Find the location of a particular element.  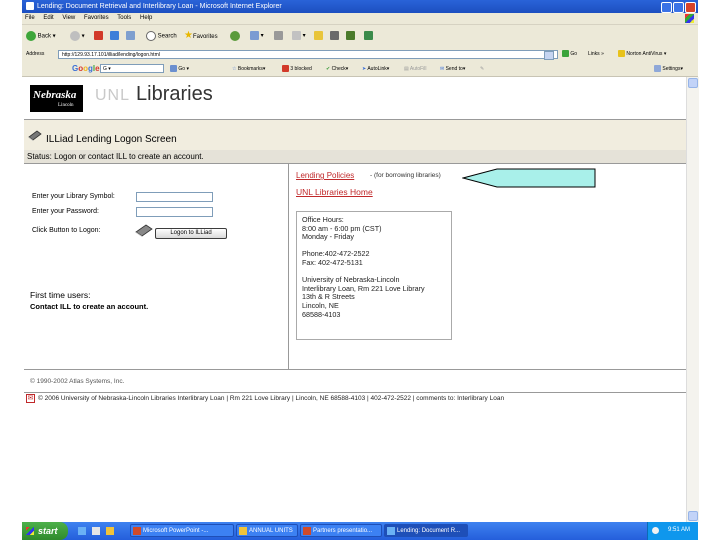

nebraska-logo: Nebraska Lincoln is located at coordinates (56, 98).